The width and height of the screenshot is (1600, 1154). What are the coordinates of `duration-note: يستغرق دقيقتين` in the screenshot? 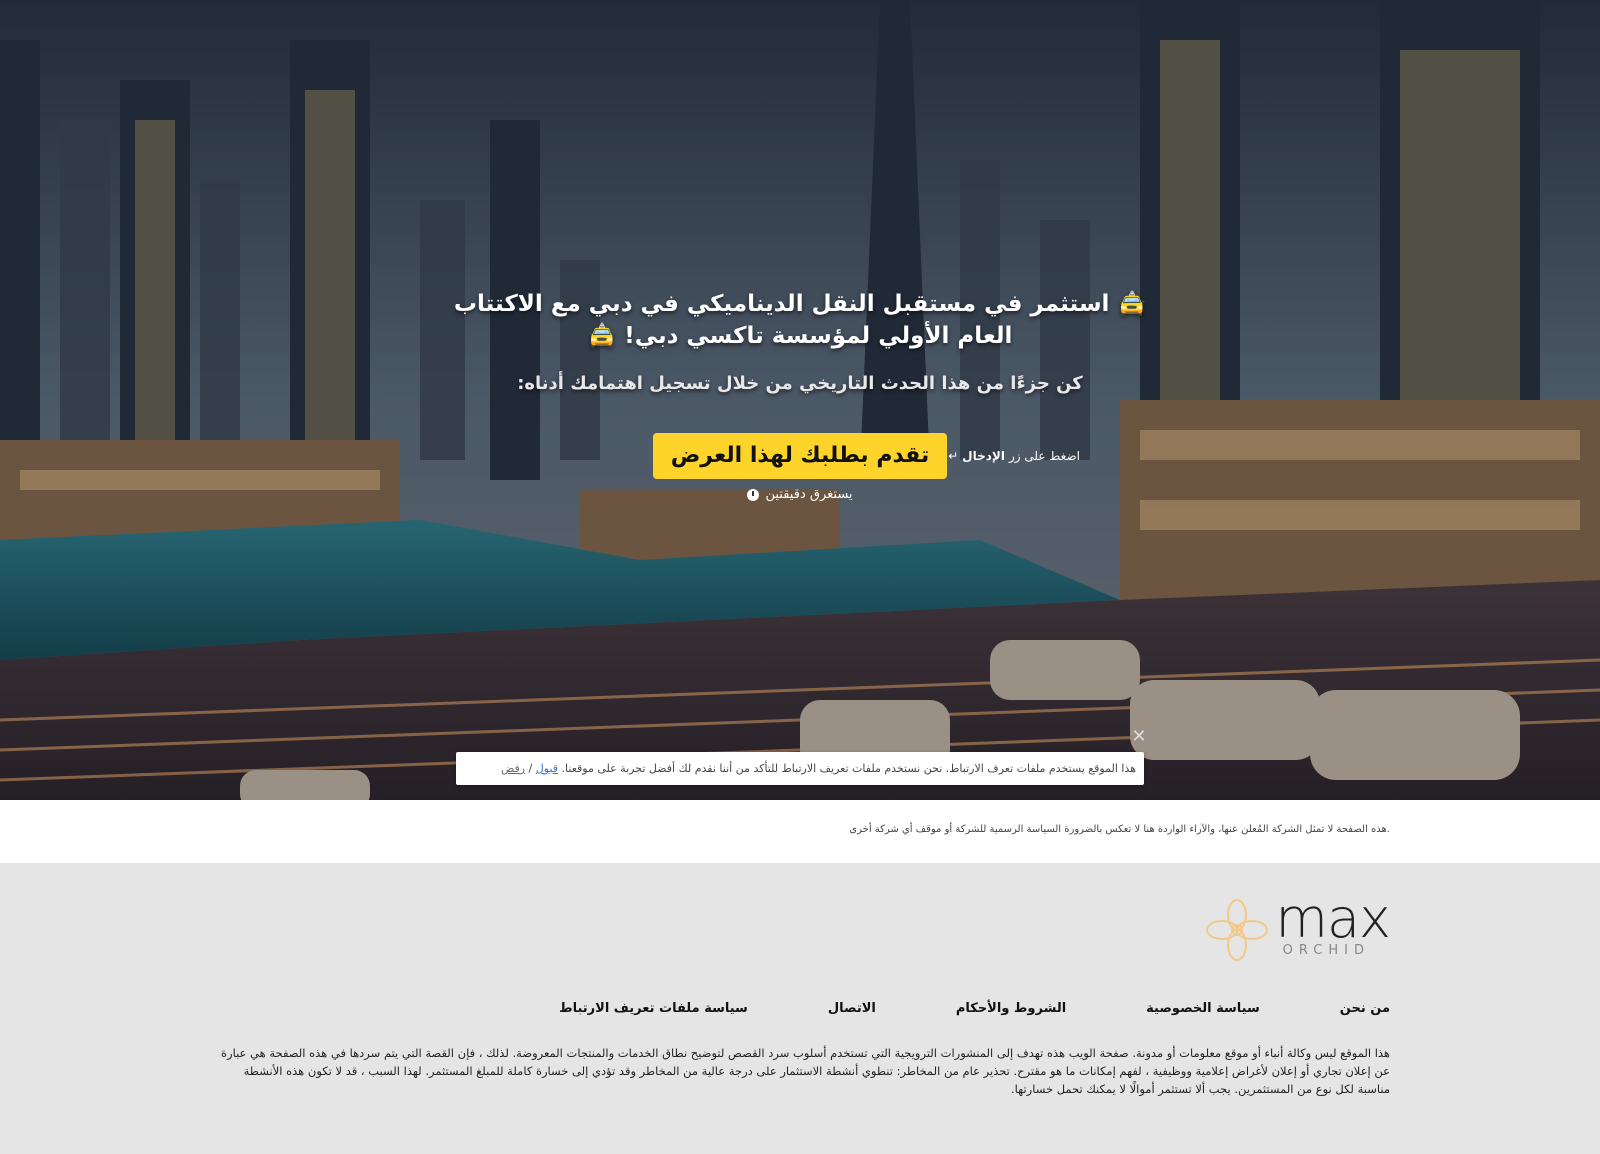 It's located at (800, 495).